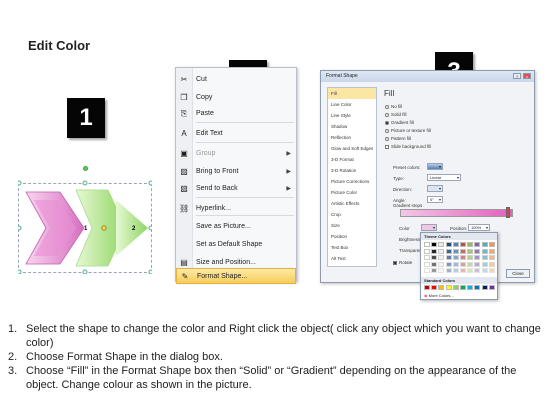  Describe the element at coordinates (236, 98) in the screenshot. I see `menu-item-copy: ❐ Copy` at that location.